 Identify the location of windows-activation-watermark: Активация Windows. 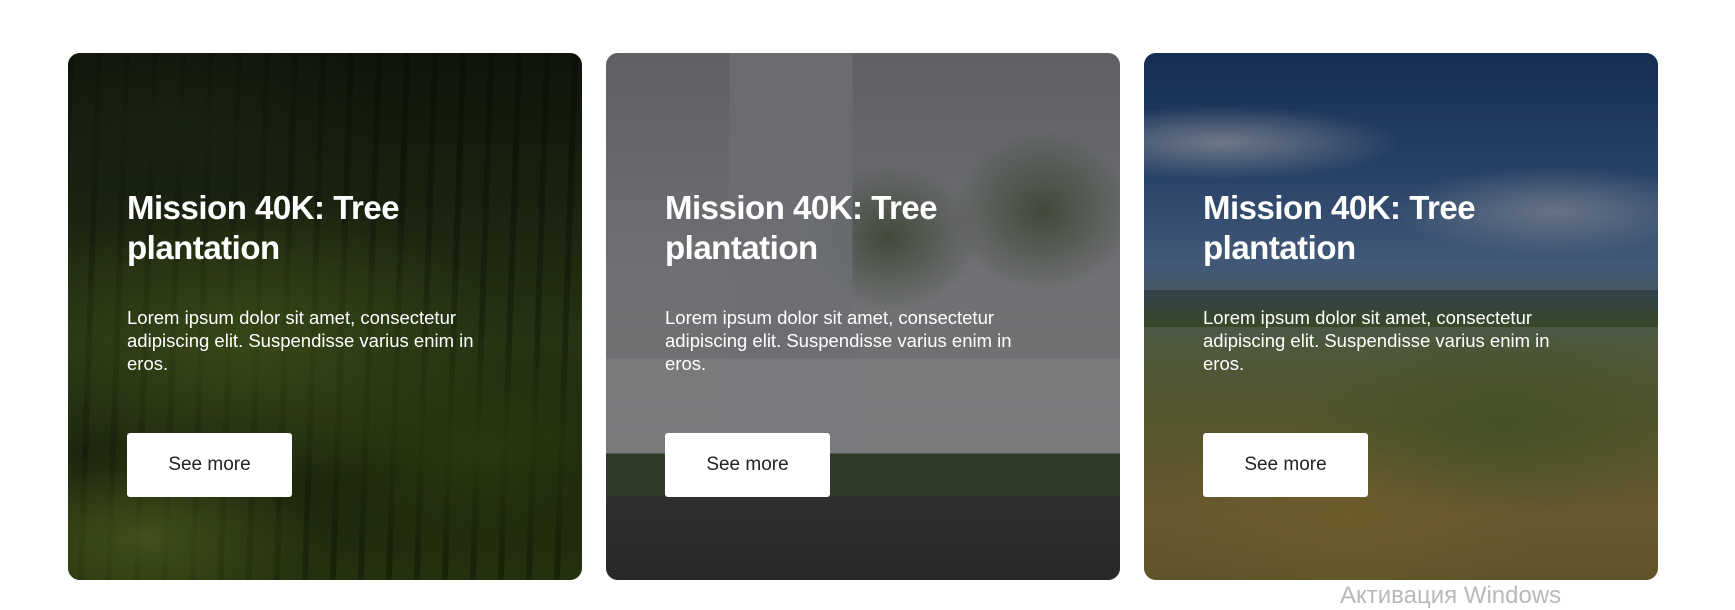
(1451, 595).